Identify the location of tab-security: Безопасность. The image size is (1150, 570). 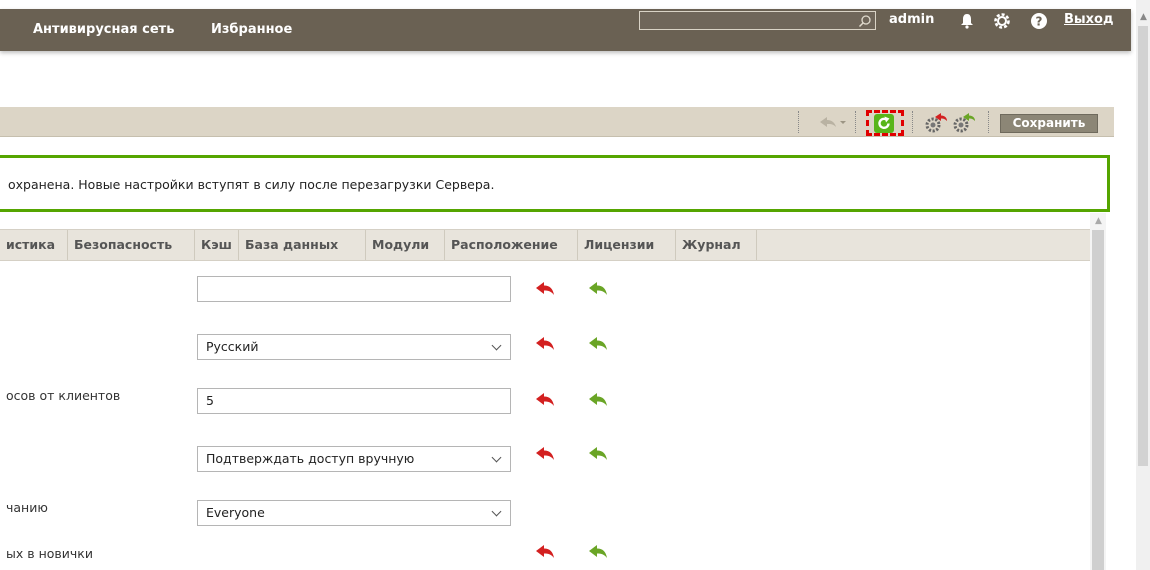
(131, 245).